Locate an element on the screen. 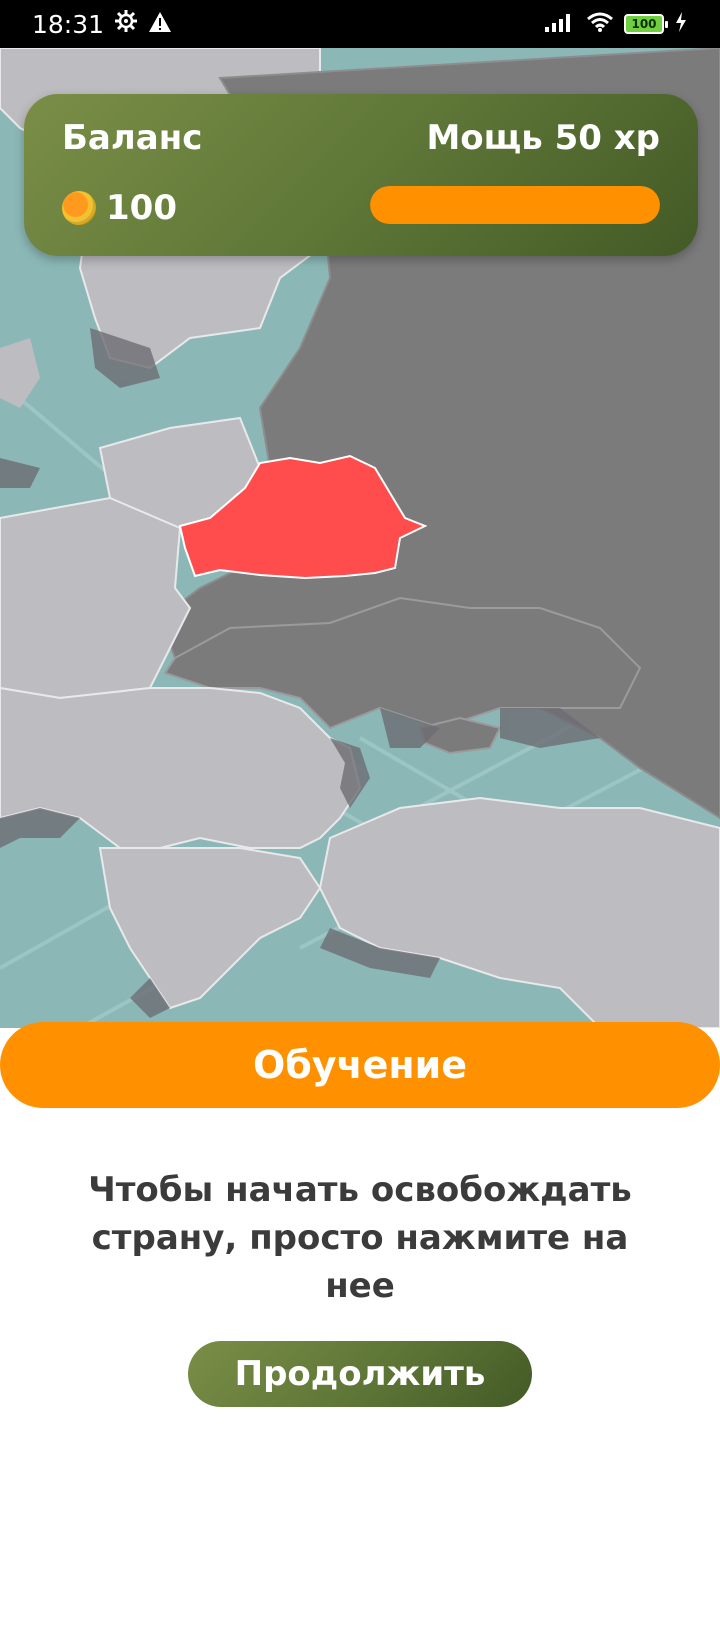 The width and height of the screenshot is (720, 1650). power-progress-bar is located at coordinates (515, 205).